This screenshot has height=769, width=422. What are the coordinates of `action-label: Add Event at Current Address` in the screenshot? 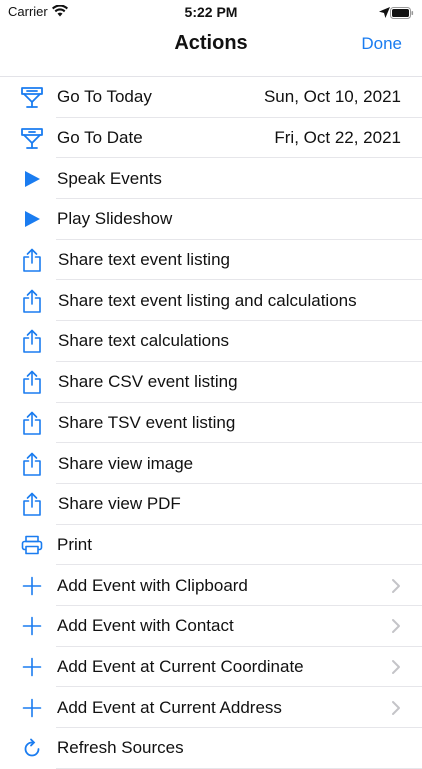 It's located at (169, 707).